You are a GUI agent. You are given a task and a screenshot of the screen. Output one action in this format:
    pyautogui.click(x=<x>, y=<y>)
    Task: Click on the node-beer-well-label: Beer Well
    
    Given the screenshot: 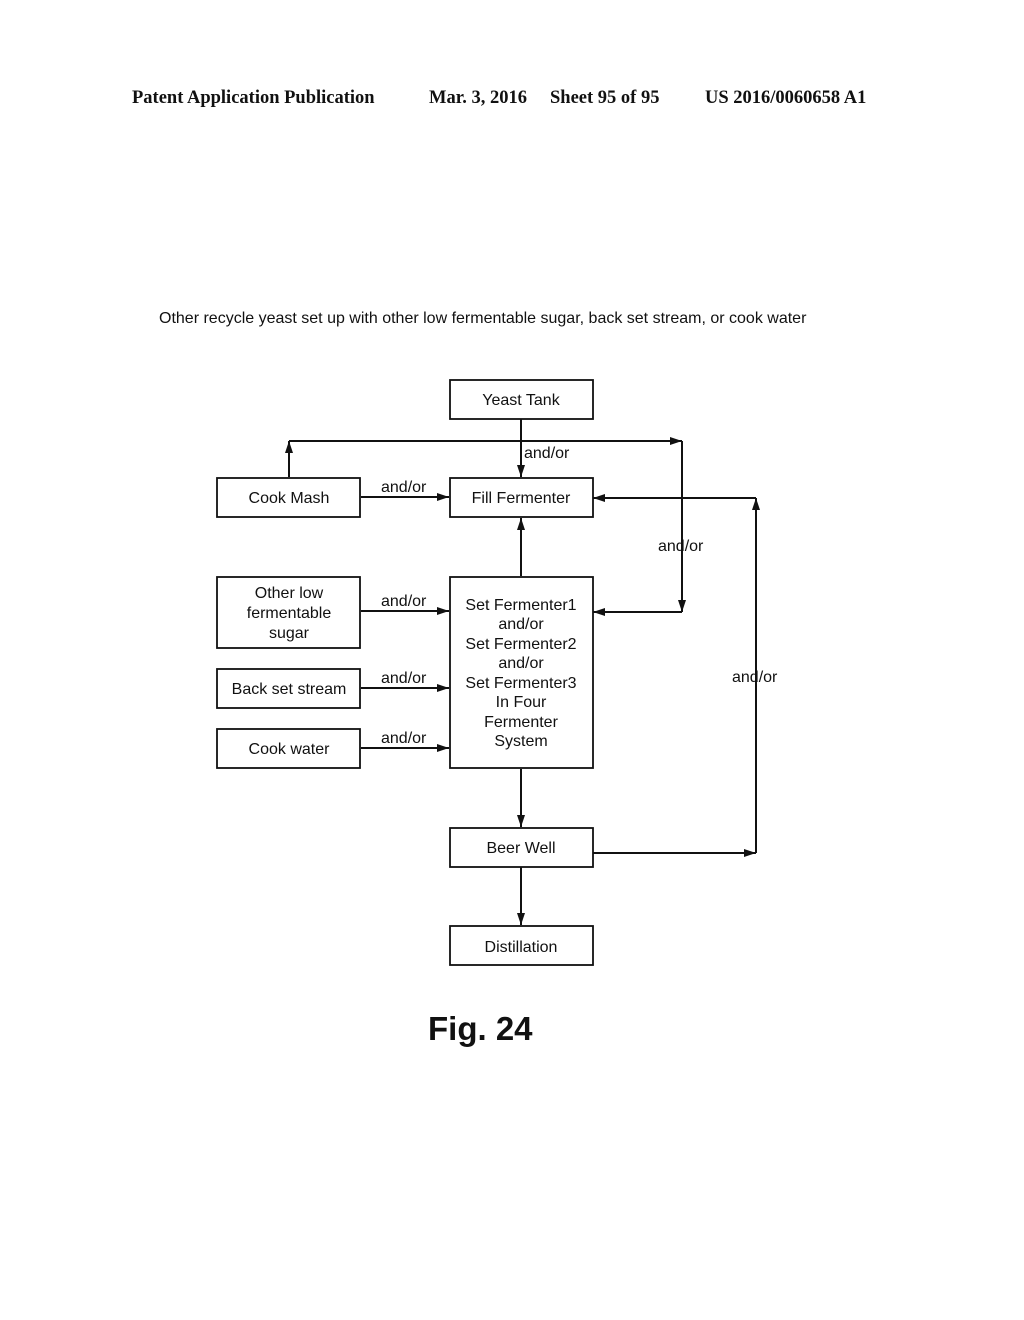 What is the action you would take?
    pyautogui.click(x=520, y=848)
    